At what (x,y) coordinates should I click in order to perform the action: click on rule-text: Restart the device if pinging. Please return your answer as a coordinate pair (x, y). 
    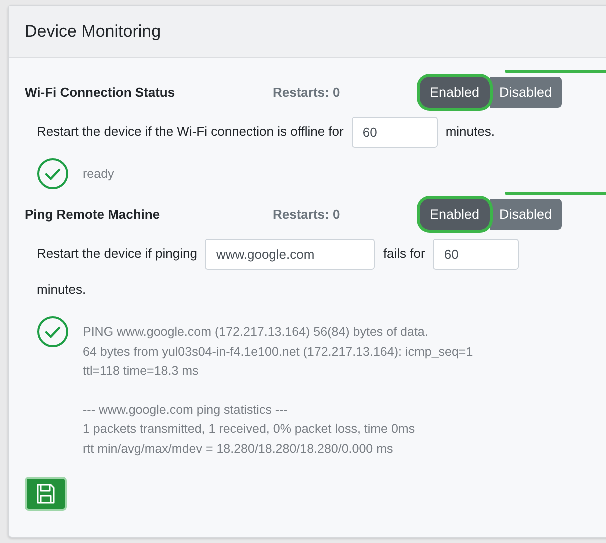
    Looking at the image, I should click on (117, 254).